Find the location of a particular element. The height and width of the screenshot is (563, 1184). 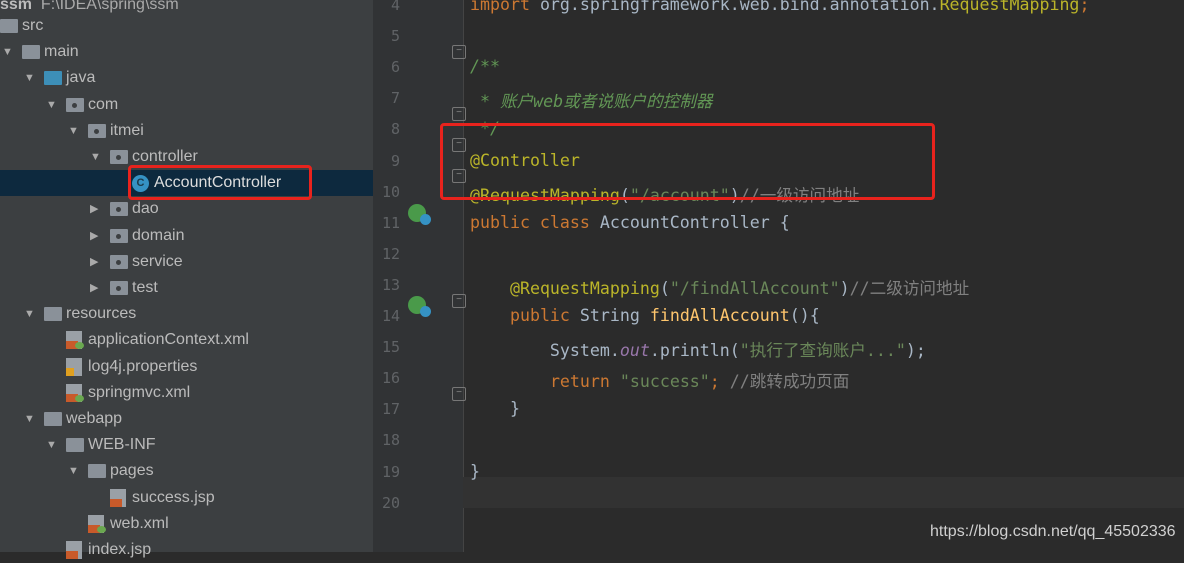

tree-item: ▶ dao is located at coordinates (186, 209).